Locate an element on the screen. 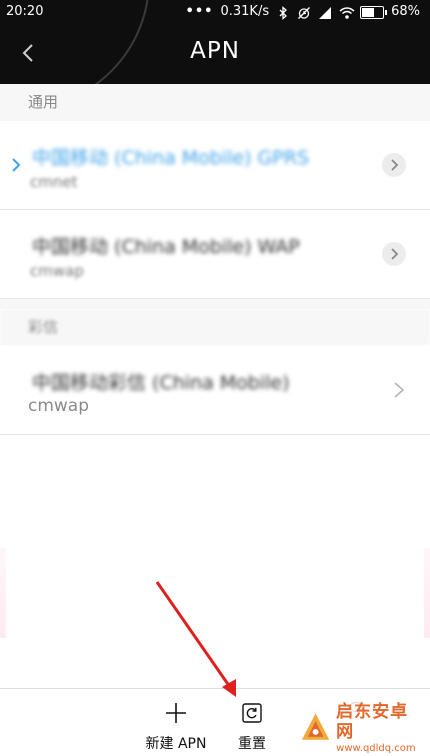 This screenshot has width=430, height=756. apn-name: 中国移动 (China Mobile) GPRS is located at coordinates (170, 158).